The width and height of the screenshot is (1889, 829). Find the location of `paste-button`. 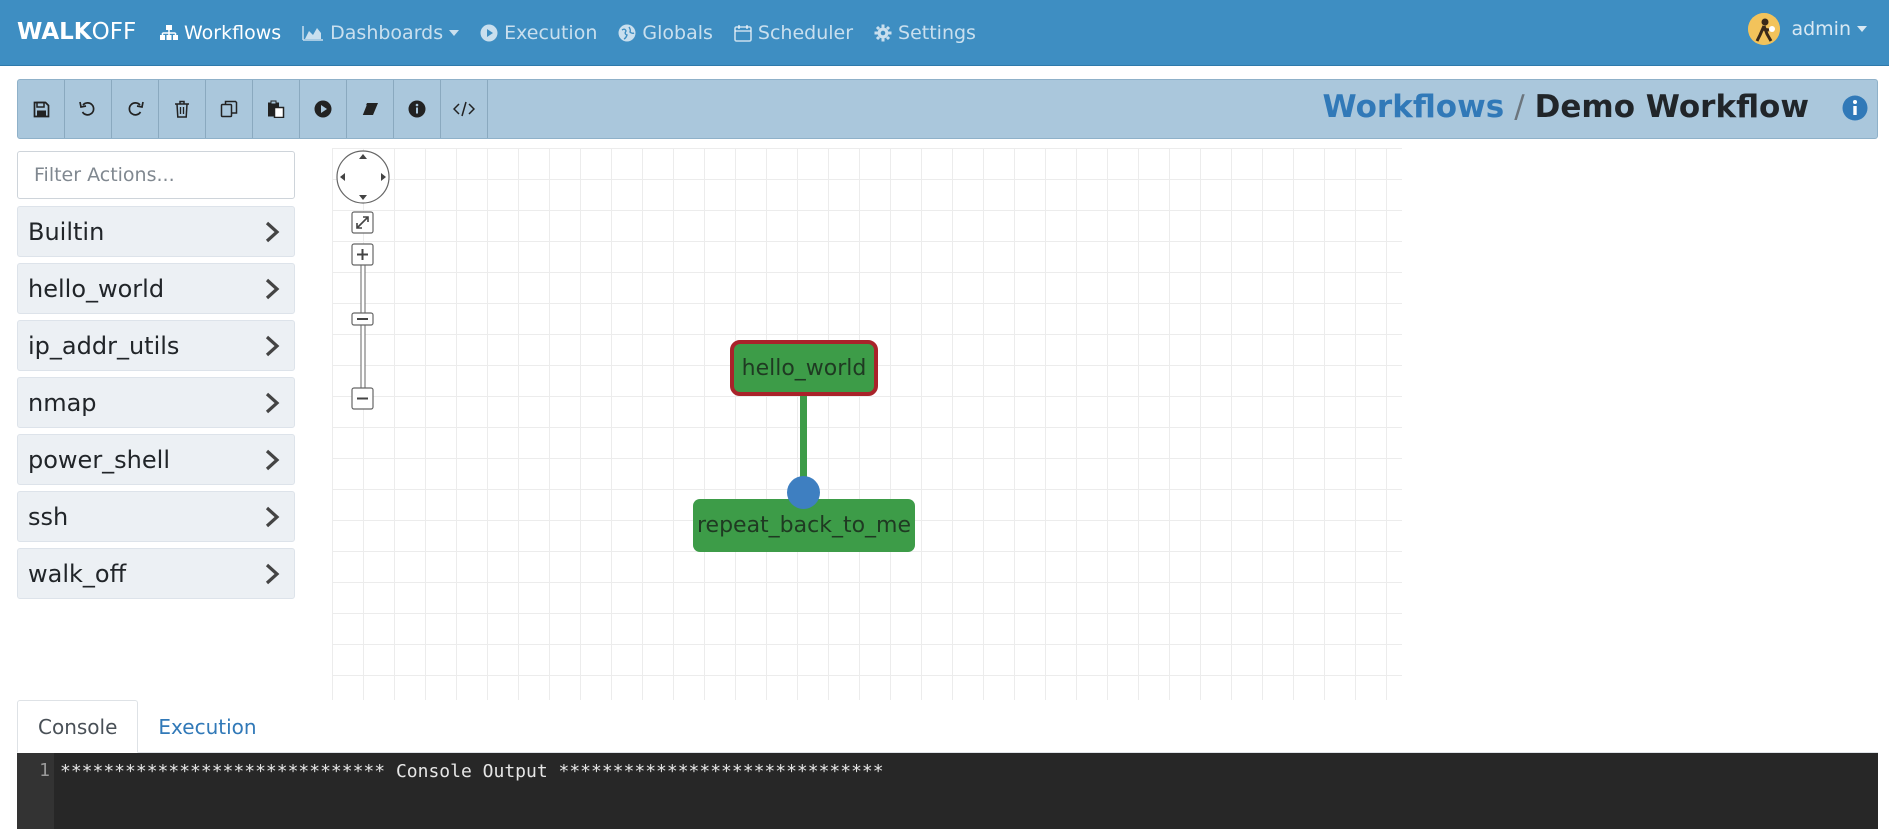

paste-button is located at coordinates (276, 109).